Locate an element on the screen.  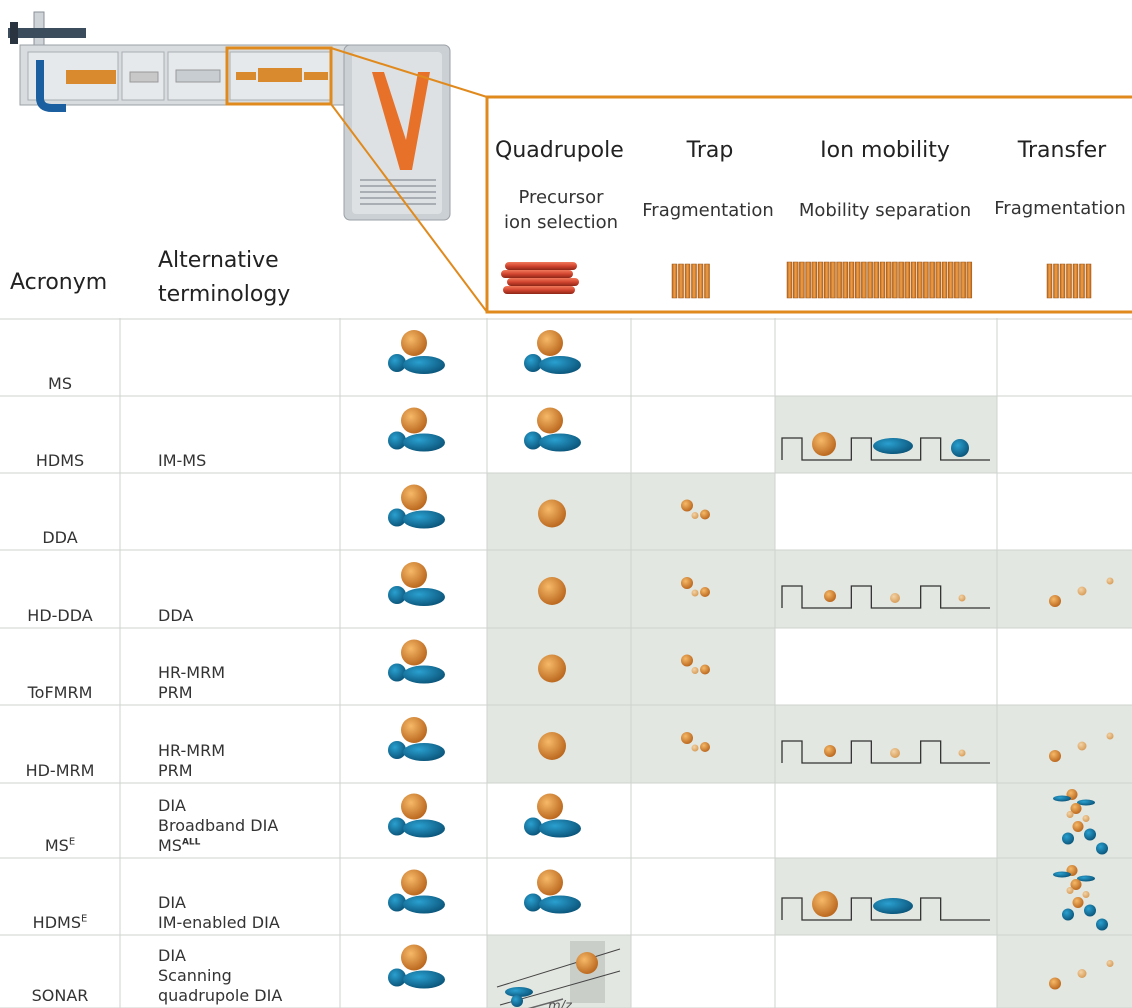
stage-subtitle-quadrupole-line2: ion selection is located at coordinates (561, 222).